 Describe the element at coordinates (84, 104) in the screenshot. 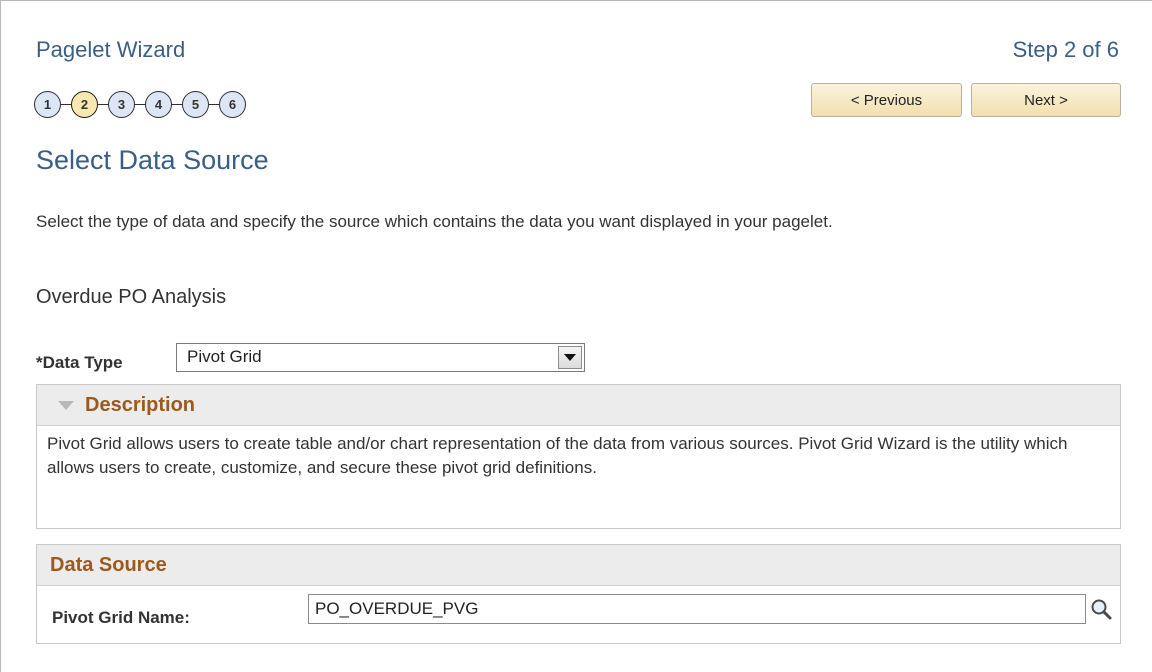

I see `step-2-current: 2` at that location.